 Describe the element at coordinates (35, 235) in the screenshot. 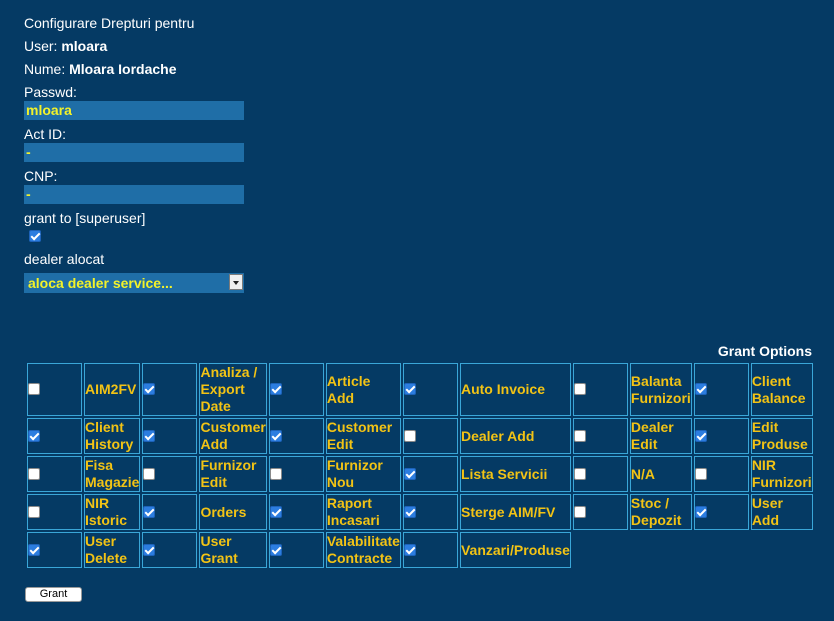

I see `superuser-checkbox` at that location.